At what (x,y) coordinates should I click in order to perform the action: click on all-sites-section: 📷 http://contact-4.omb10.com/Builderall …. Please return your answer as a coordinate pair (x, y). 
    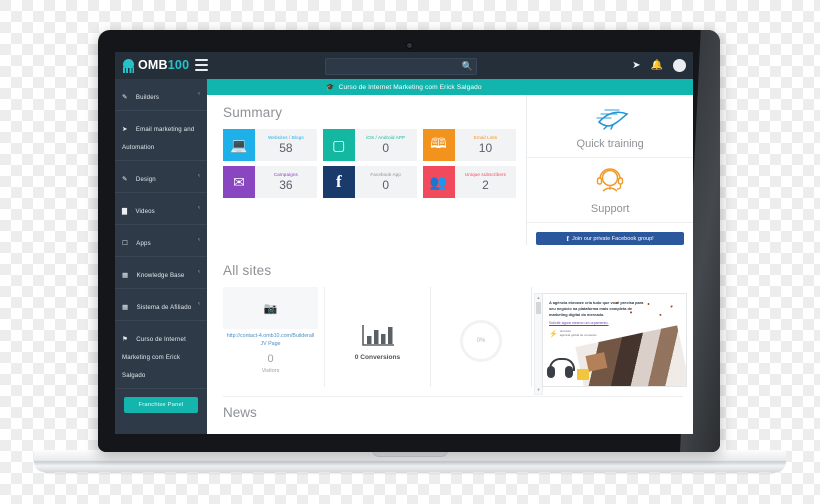
    Looking at the image, I should click on (450, 341).